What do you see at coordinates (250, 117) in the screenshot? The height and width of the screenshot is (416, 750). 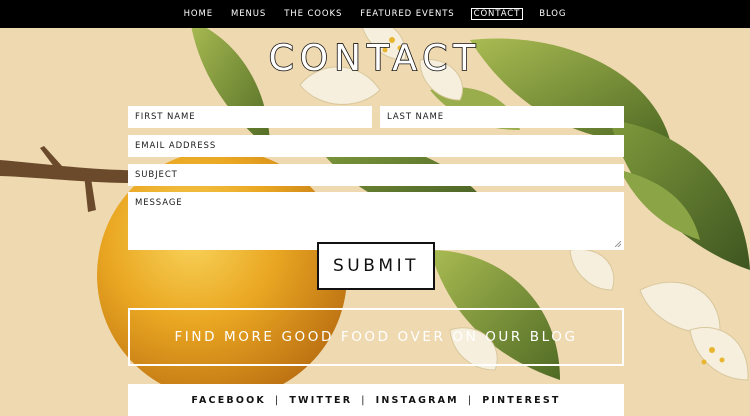 I see `first-name-field: FIRST NAME` at bounding box center [250, 117].